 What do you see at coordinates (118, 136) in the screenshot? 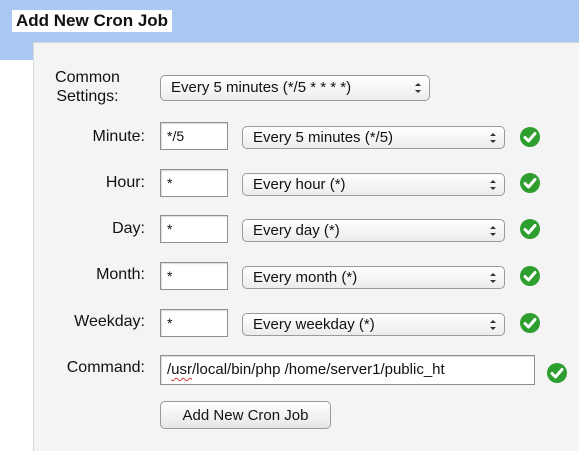
I see `minute-label: Minute:` at bounding box center [118, 136].